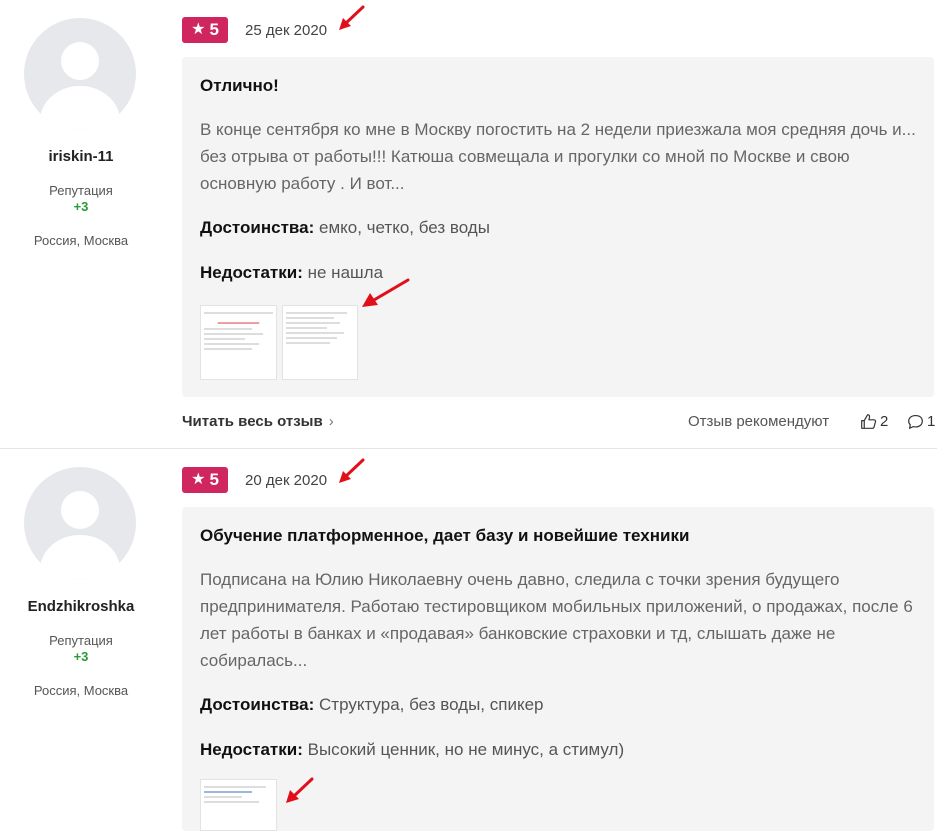 This screenshot has width=937, height=831. I want to click on comment-icon, so click(915, 421).